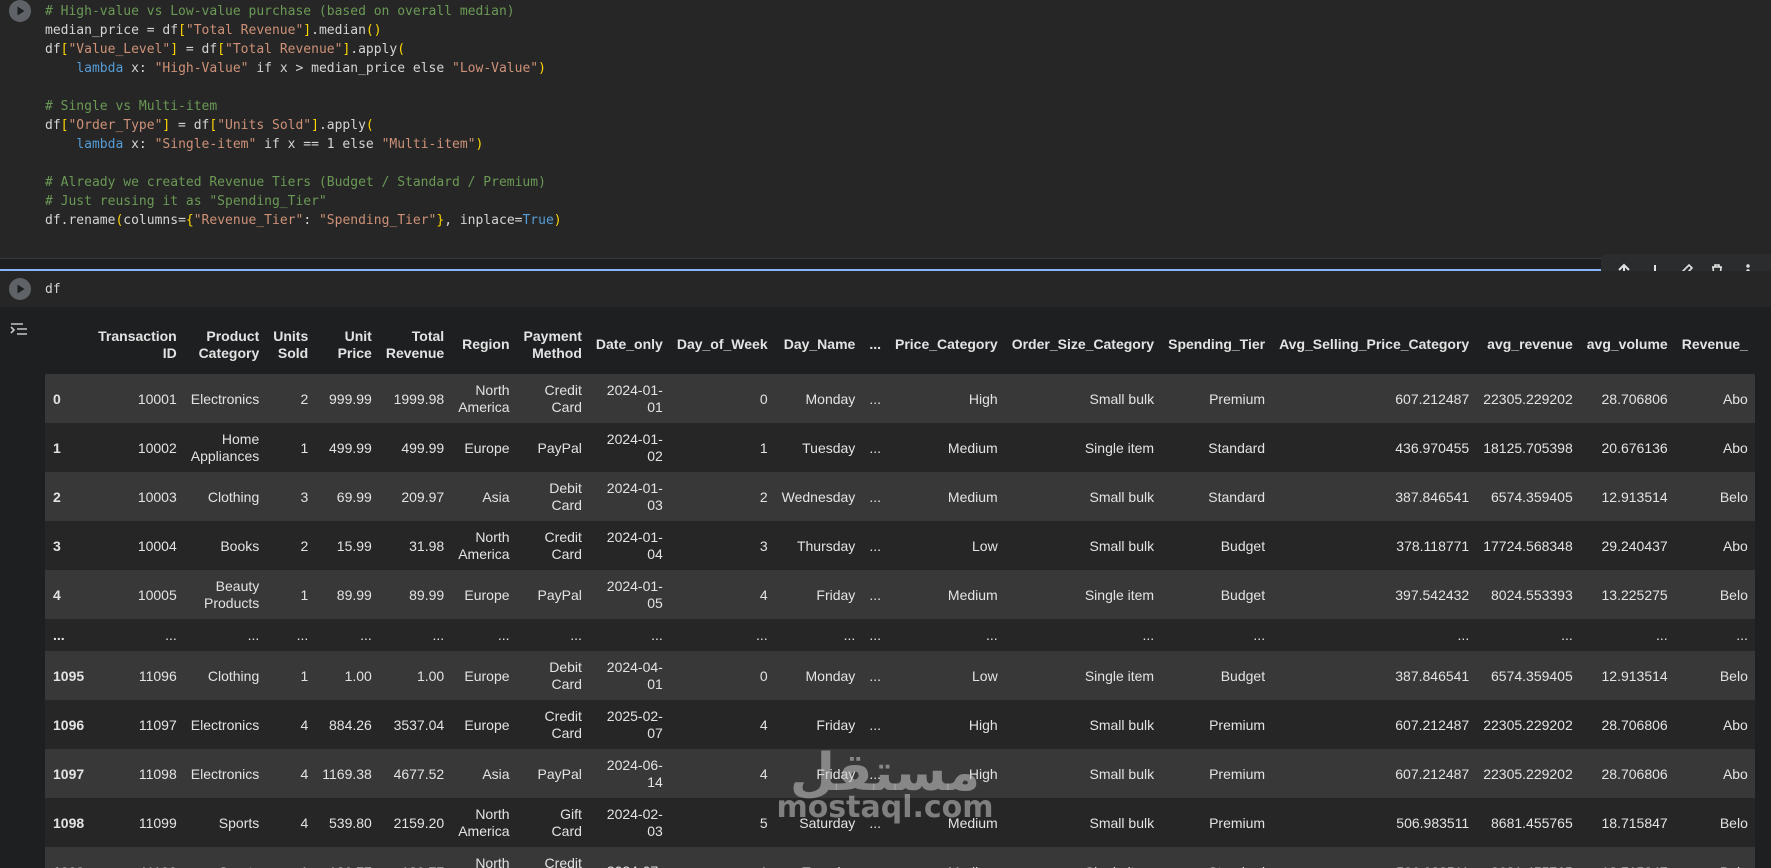  What do you see at coordinates (1374, 344) in the screenshot?
I see `column-header: Avg_Selling_Price_Category` at bounding box center [1374, 344].